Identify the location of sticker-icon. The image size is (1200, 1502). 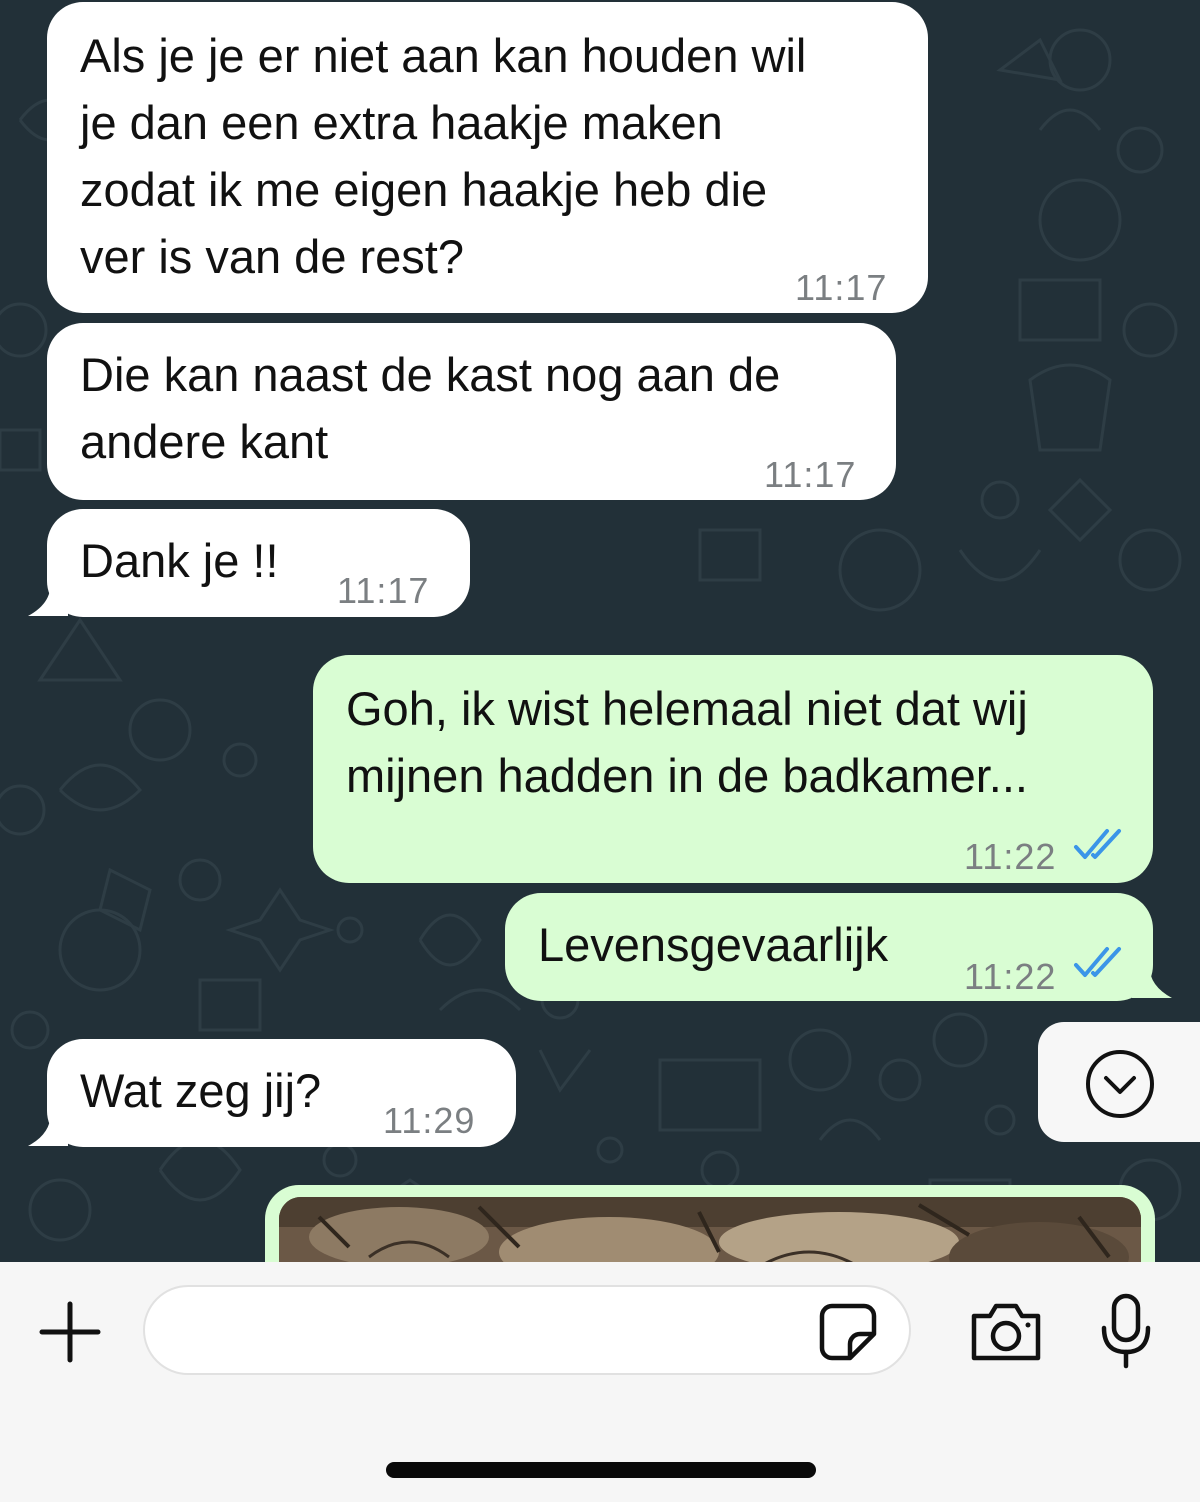
(848, 1332).